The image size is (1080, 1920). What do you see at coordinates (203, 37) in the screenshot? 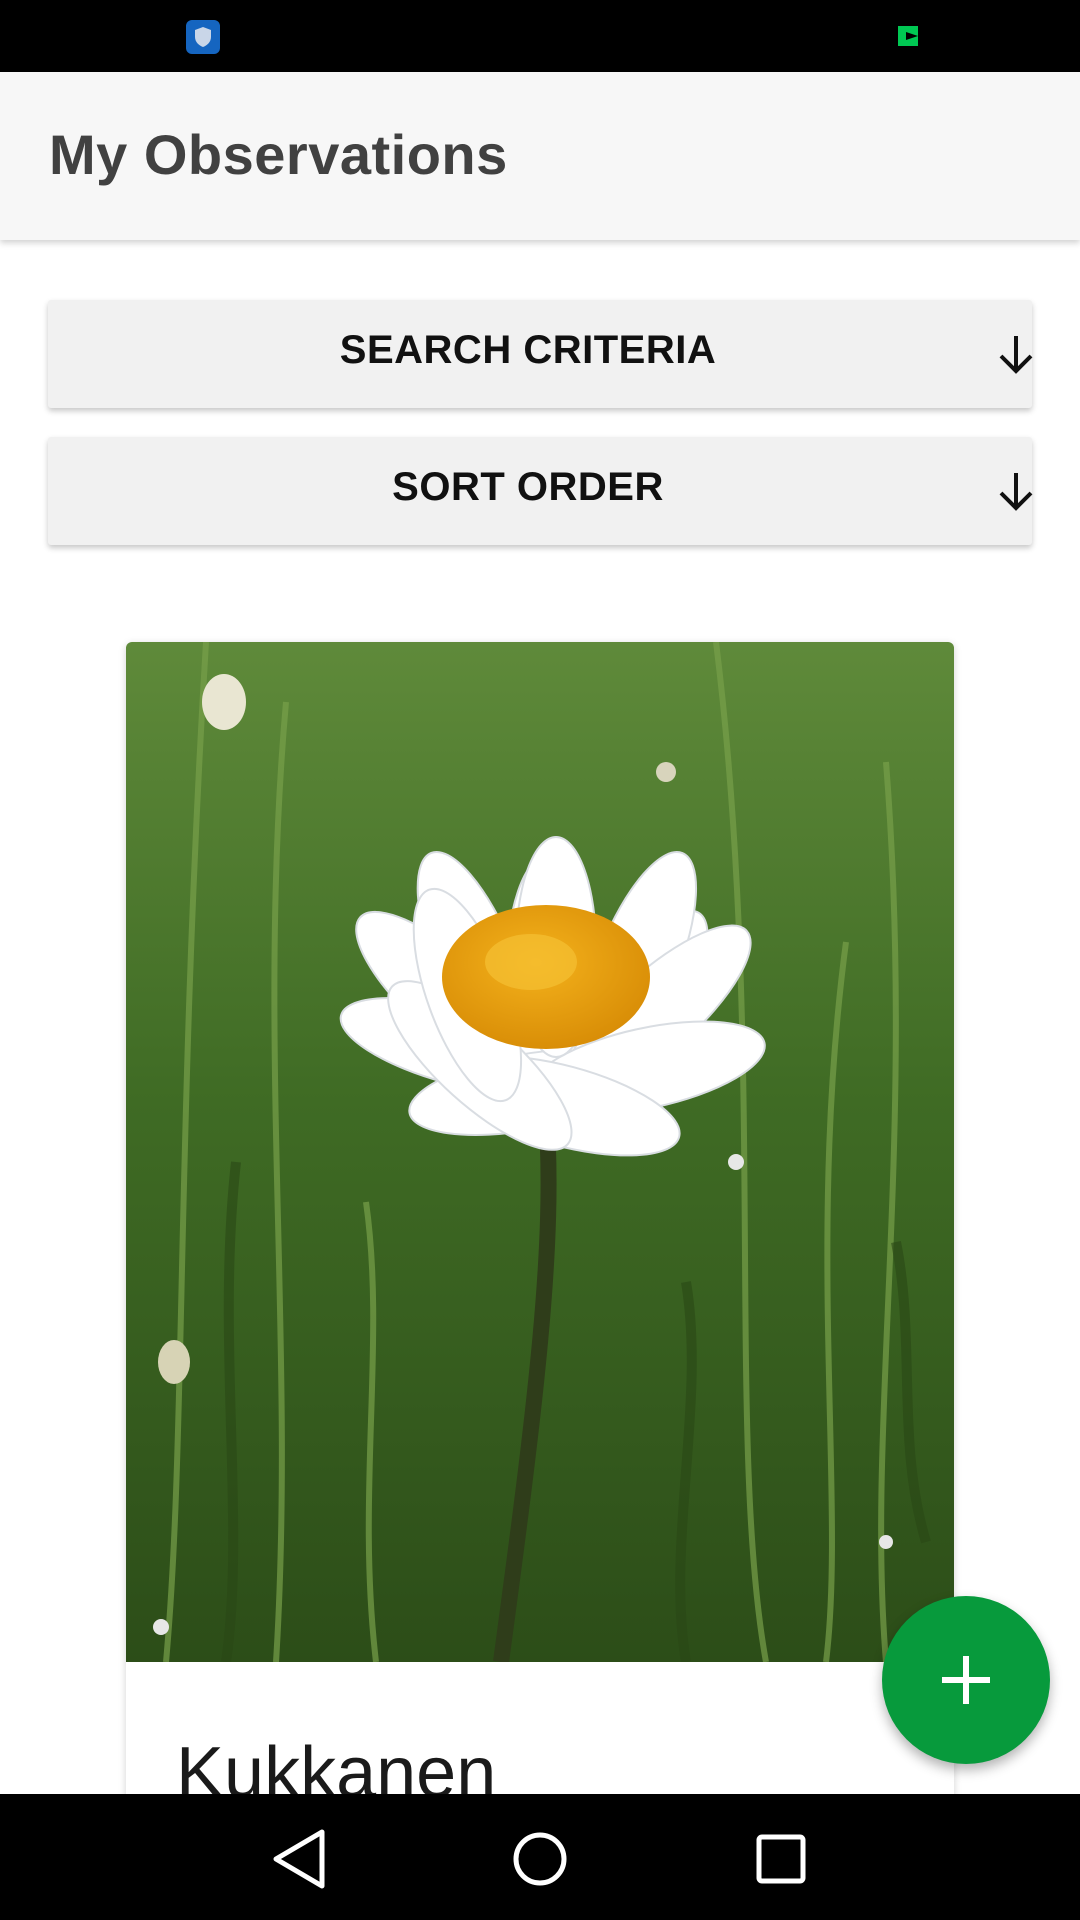
I see `shield-icon` at bounding box center [203, 37].